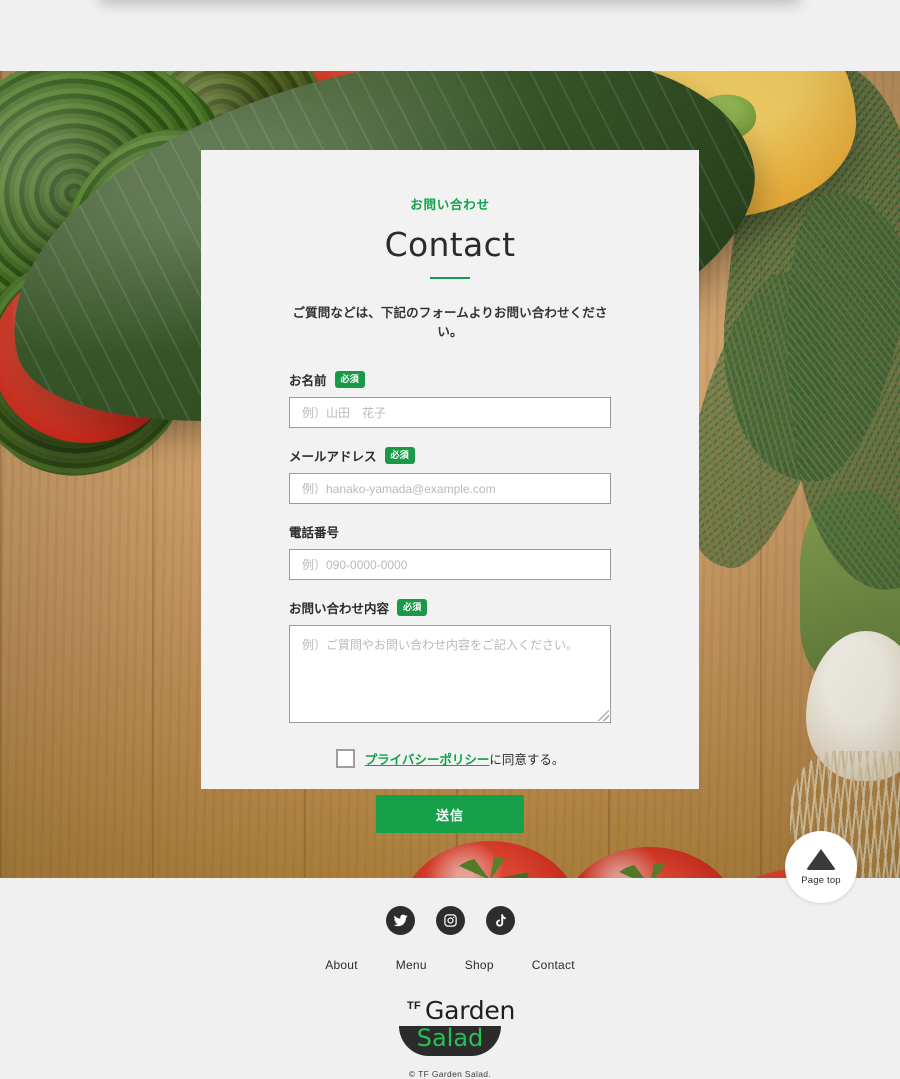 The width and height of the screenshot is (900, 1079). I want to click on privacy-agree-text: プライバシーポリシーに同意する。, so click(465, 758).